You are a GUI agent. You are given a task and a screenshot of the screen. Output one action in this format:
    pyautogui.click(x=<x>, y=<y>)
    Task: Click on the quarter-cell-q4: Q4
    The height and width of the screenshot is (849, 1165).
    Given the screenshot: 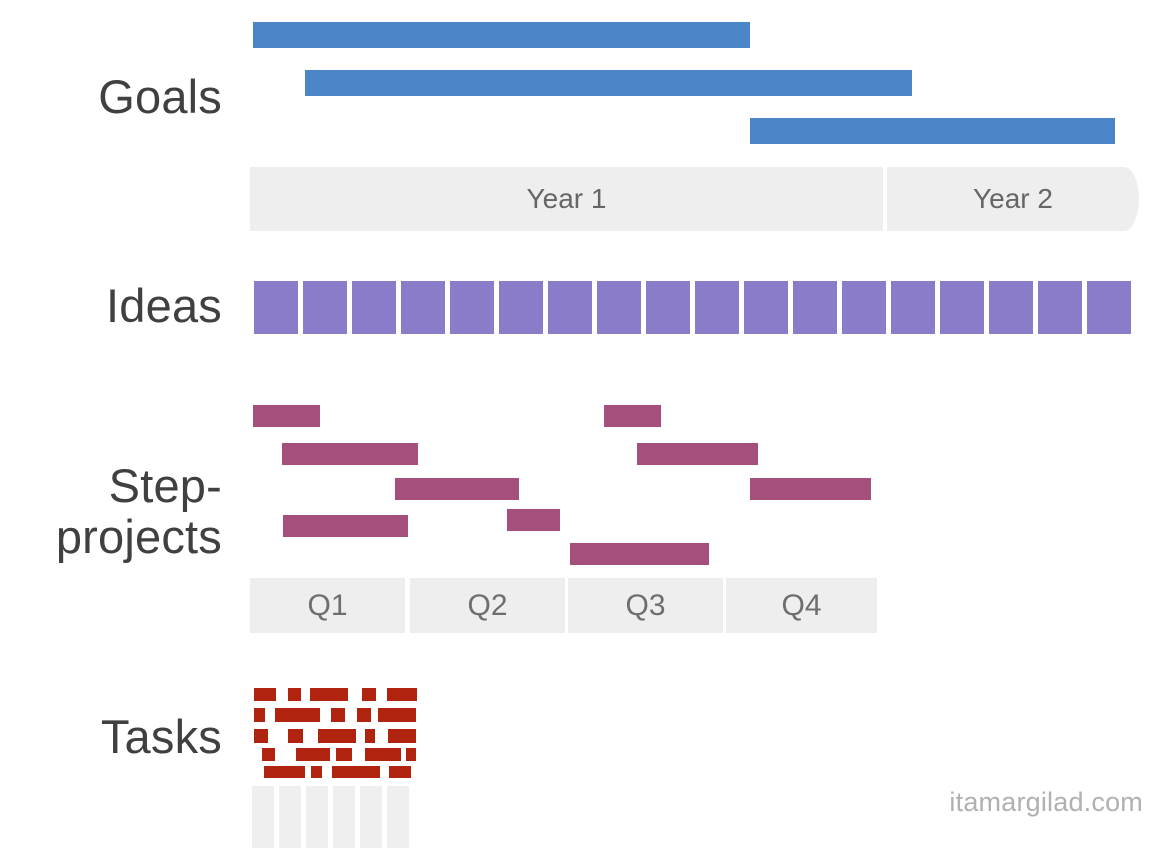 What is the action you would take?
    pyautogui.click(x=801, y=605)
    